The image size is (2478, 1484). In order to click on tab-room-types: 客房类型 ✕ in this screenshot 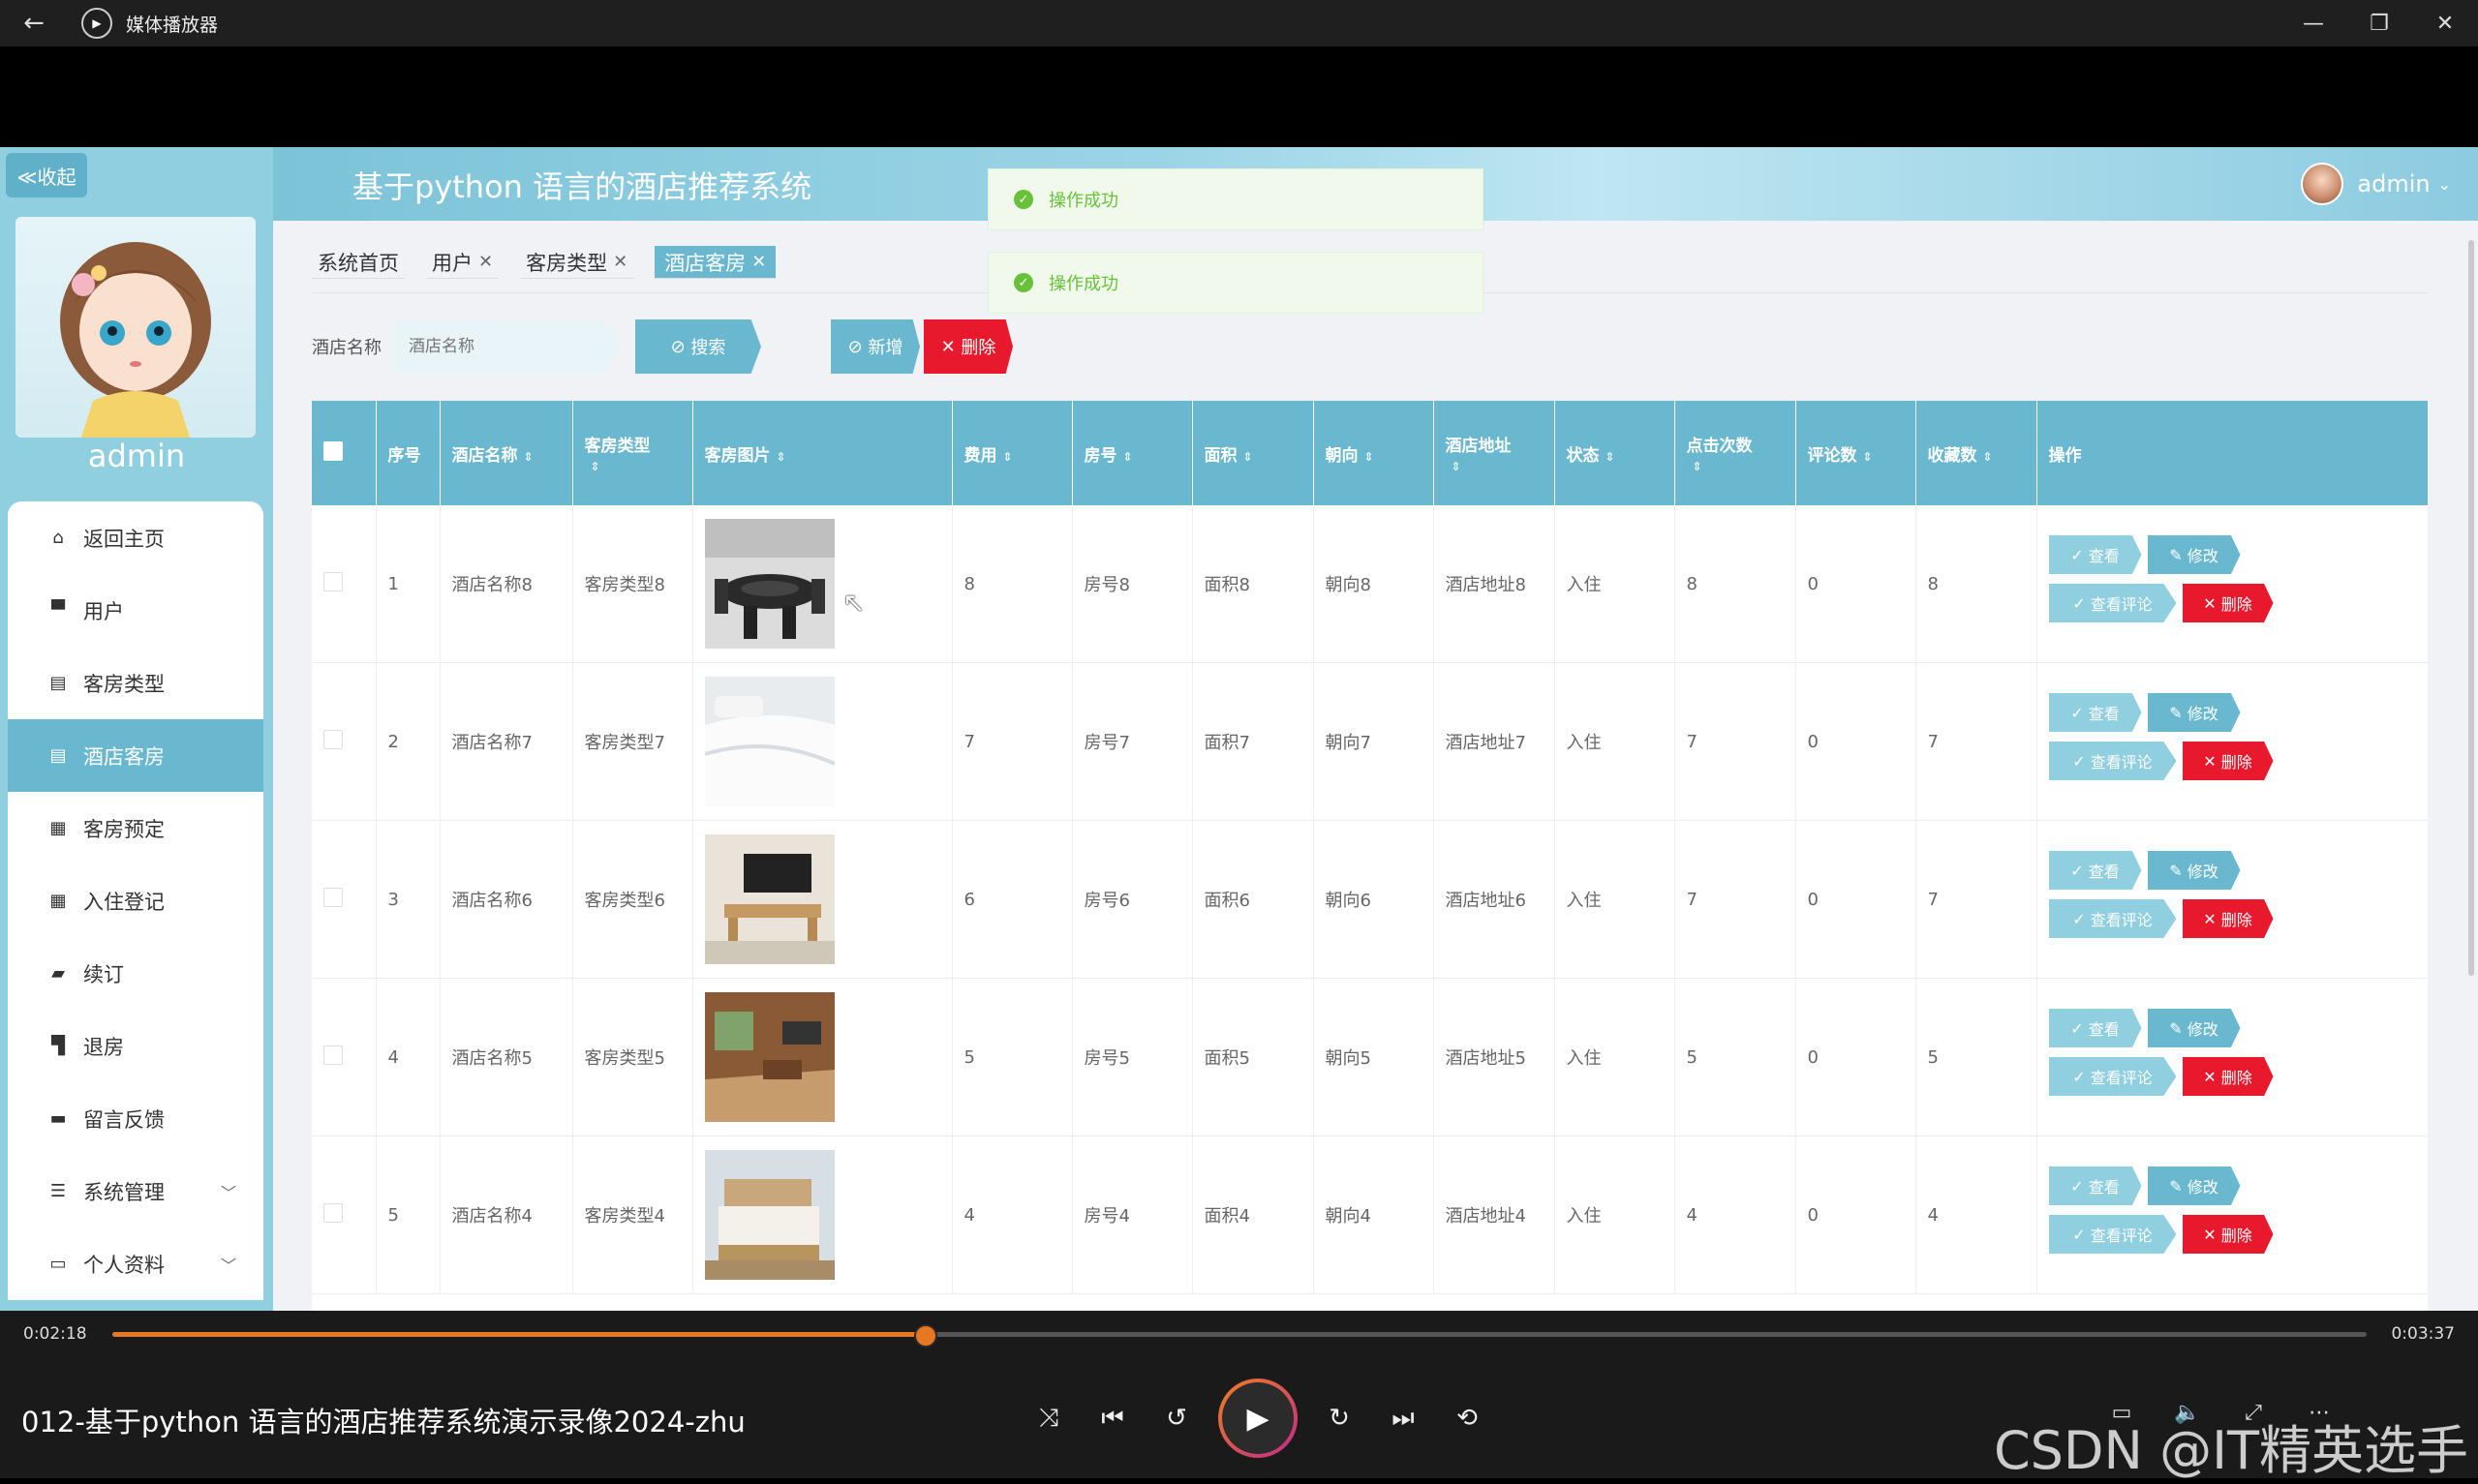, I will do `click(577, 262)`.